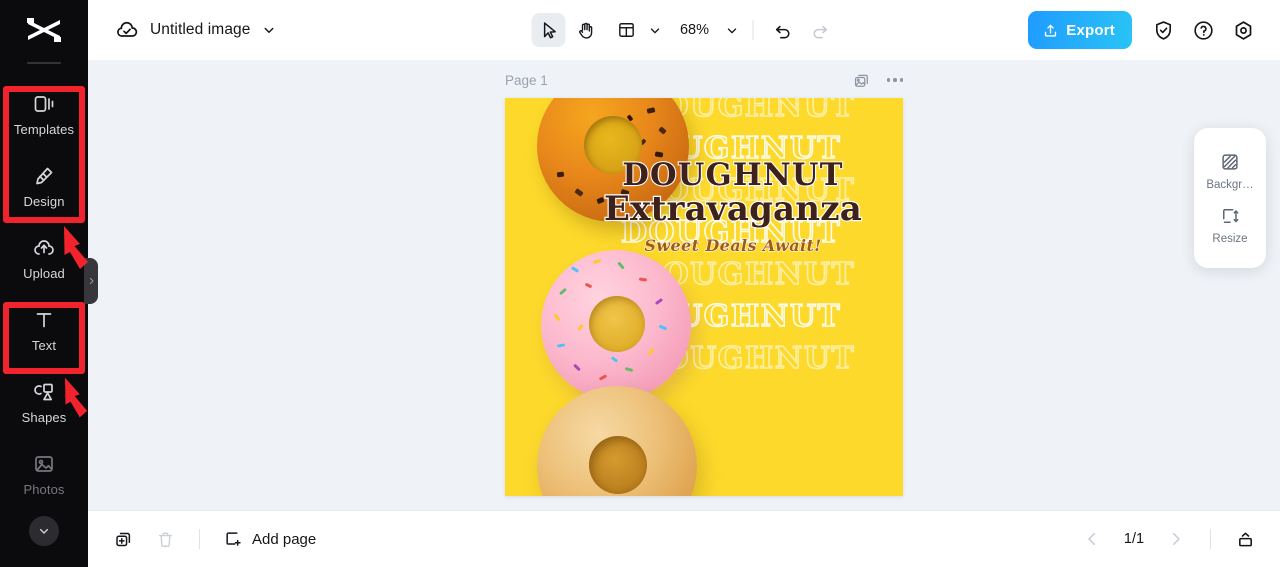 The height and width of the screenshot is (567, 1280). I want to click on top-toolbar: Untitled image 68% Export, so click(684, 30).